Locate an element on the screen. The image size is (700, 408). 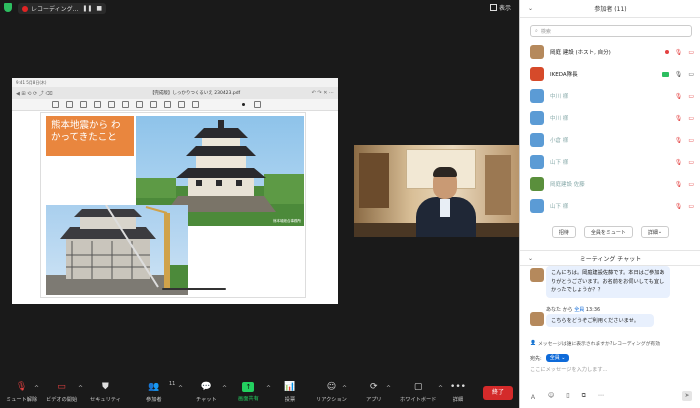
poll-button: 📊 投票 is located at coordinates (290, 392).